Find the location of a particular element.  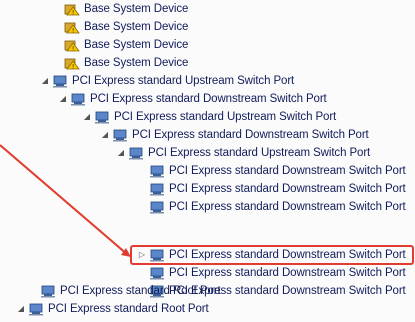

tree-item-root-port: ◢ PCI Express standard Root Port is located at coordinates (112, 309).